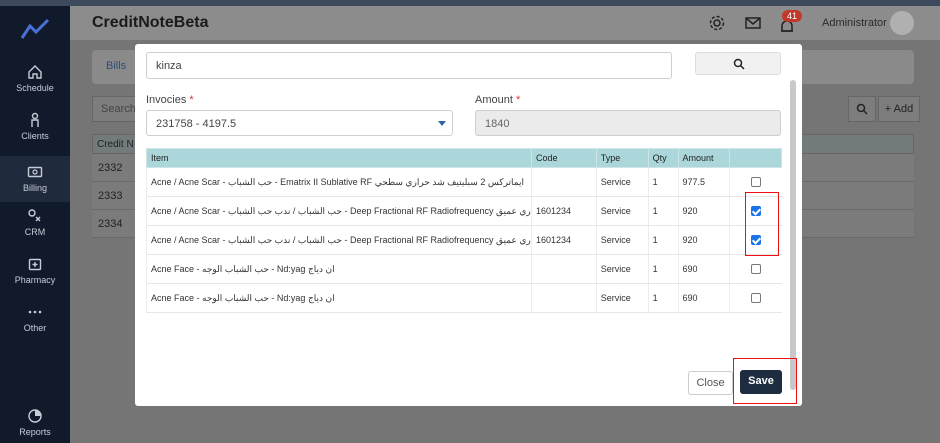 The width and height of the screenshot is (940, 443). Describe the element at coordinates (35, 280) in the screenshot. I see `sidebar-item-label: Pharmacy` at that location.